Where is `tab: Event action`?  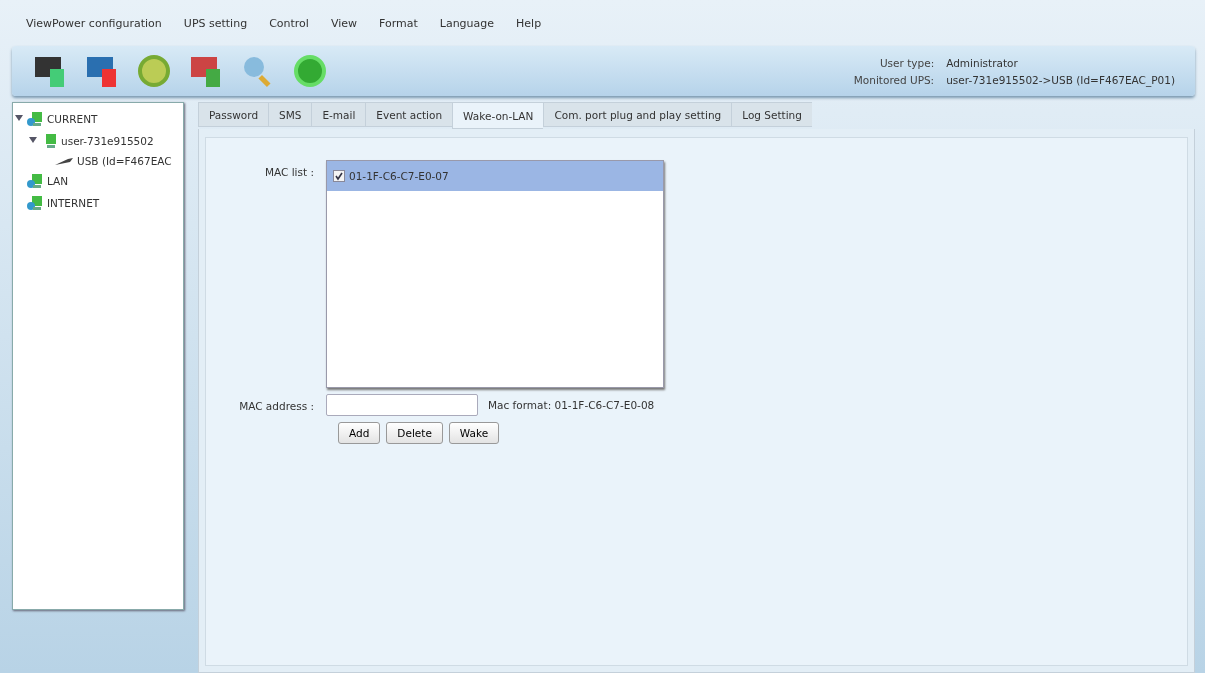
tab: Event action is located at coordinates (409, 114).